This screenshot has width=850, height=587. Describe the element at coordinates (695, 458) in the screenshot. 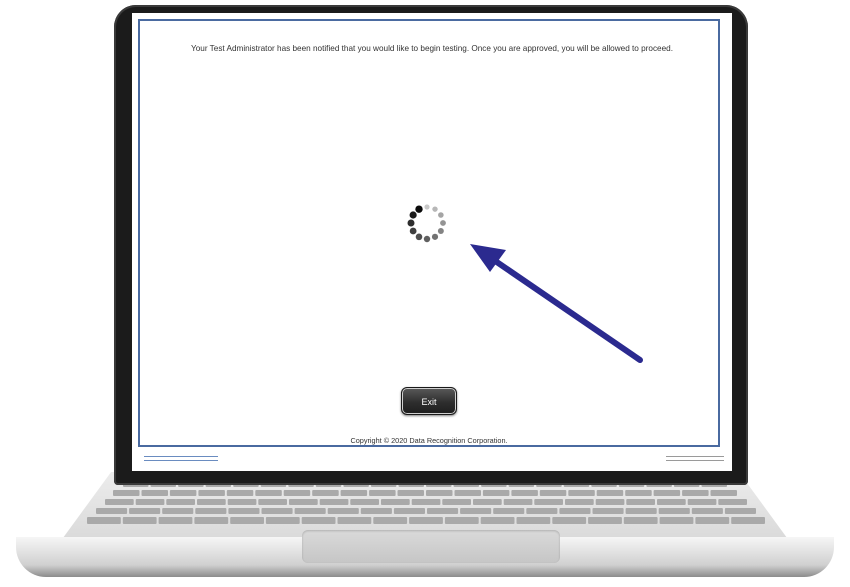

I see `scrollbar-right` at that location.